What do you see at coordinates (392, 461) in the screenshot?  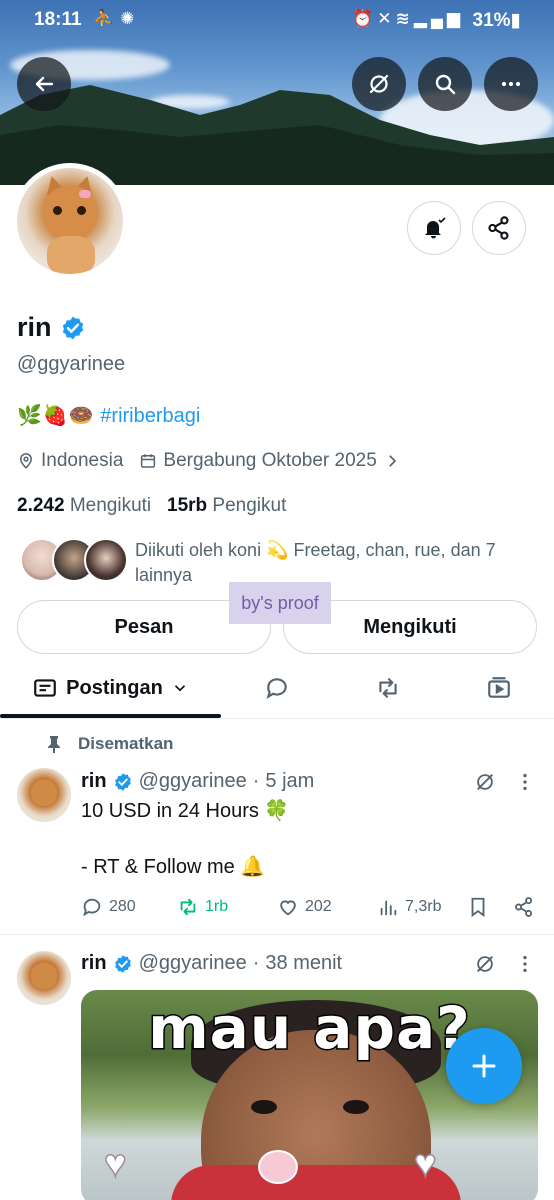 I see `chevron-right-icon` at bounding box center [392, 461].